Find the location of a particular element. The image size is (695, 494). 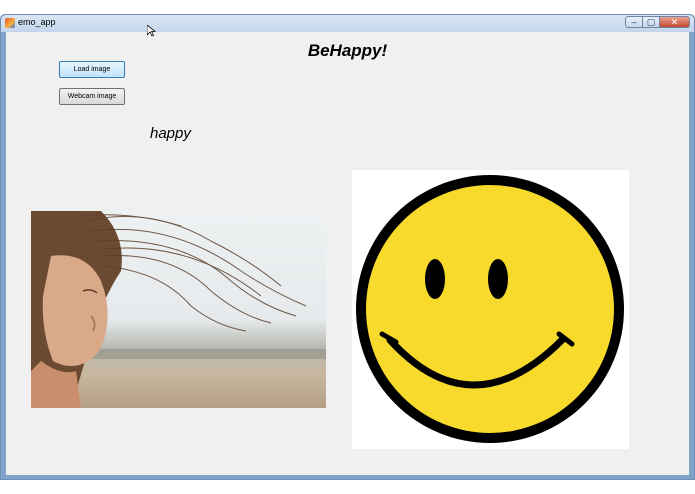

maximize-button: ▢ is located at coordinates (651, 22).